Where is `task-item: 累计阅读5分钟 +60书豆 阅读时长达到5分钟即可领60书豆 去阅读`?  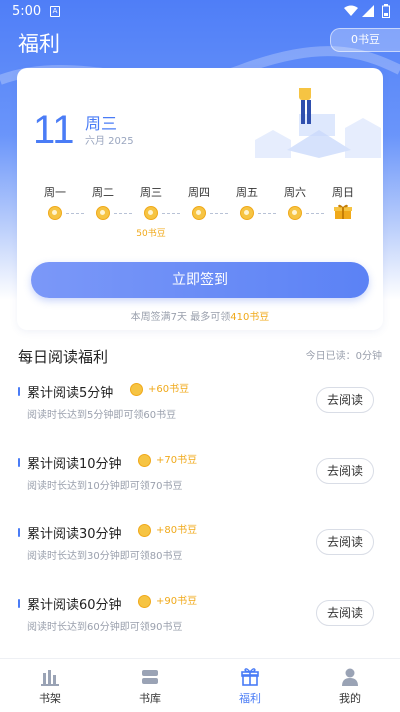 task-item: 累计阅读5分钟 +60书豆 阅读时长达到5分钟即可领60书豆 去阅读 is located at coordinates (200, 412).